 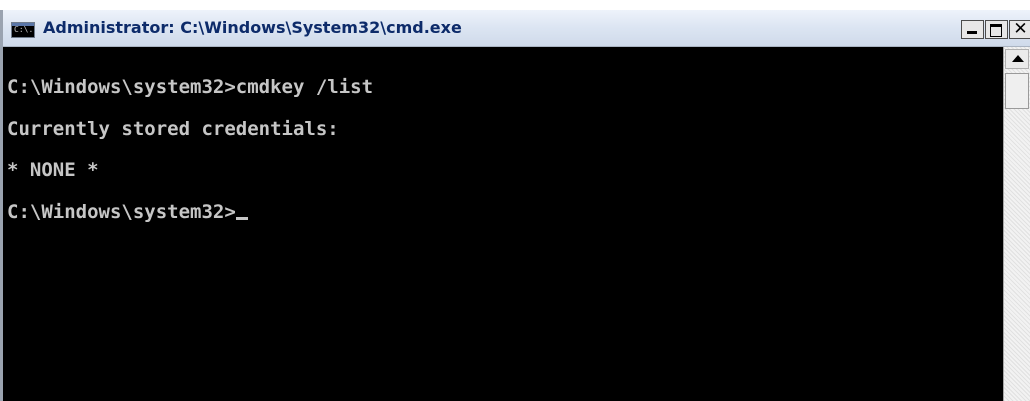 I want to click on console-line: Currently stored credentials:, so click(x=173, y=129).